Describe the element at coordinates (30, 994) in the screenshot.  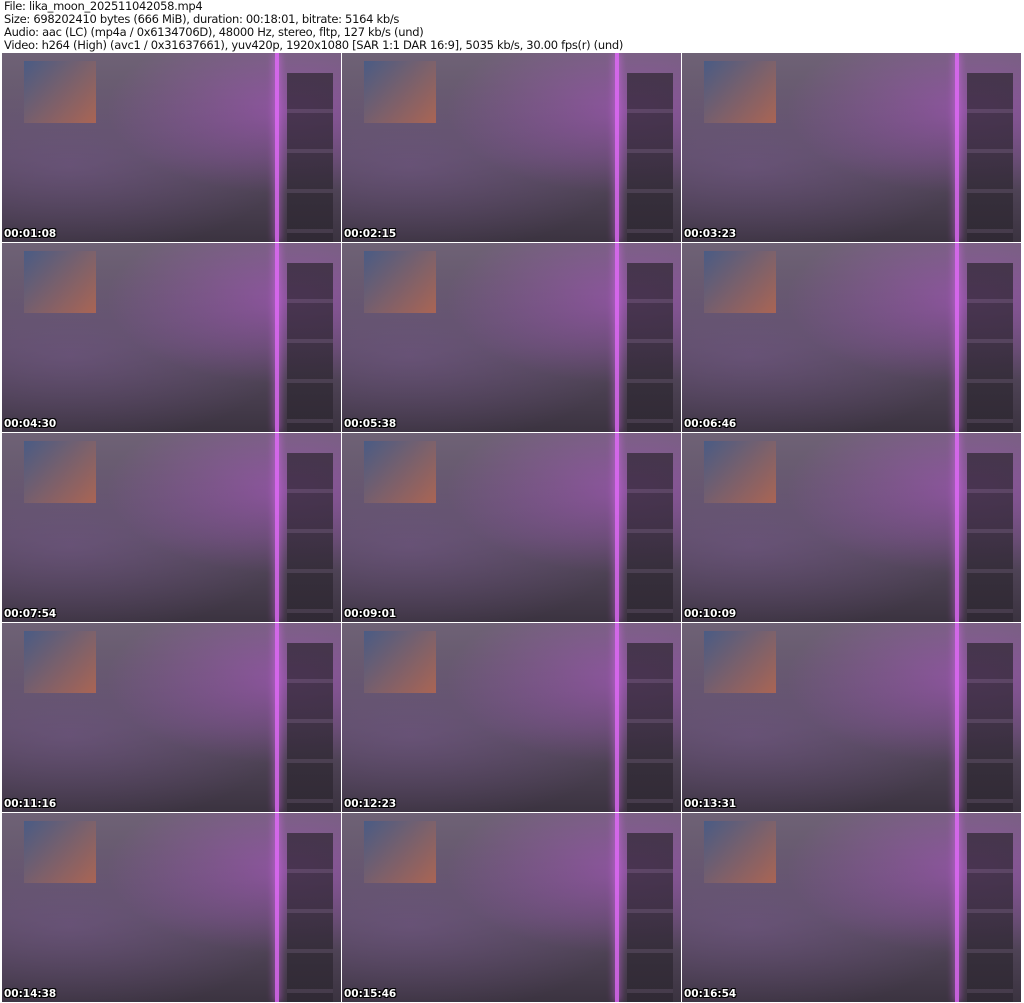
I see `thumbnail-timestamp: 00:14:38` at that location.